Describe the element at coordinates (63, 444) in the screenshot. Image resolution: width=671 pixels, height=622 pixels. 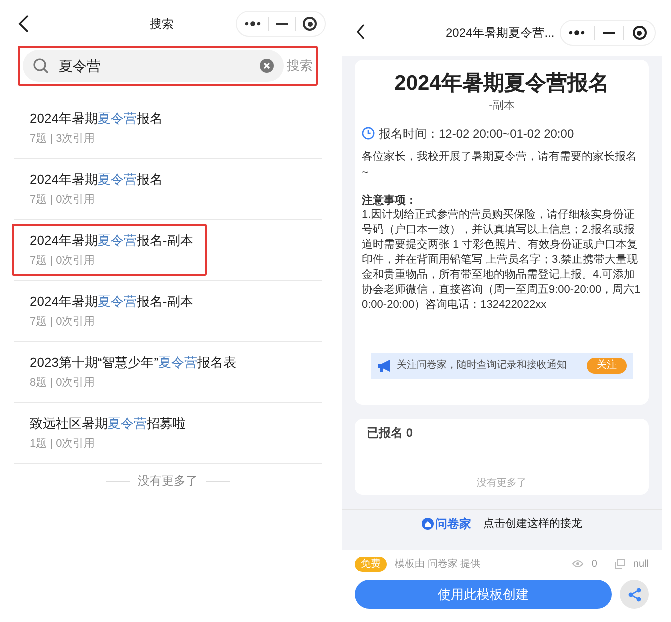
I see `result-meta: 1题 | 0次引用` at that location.